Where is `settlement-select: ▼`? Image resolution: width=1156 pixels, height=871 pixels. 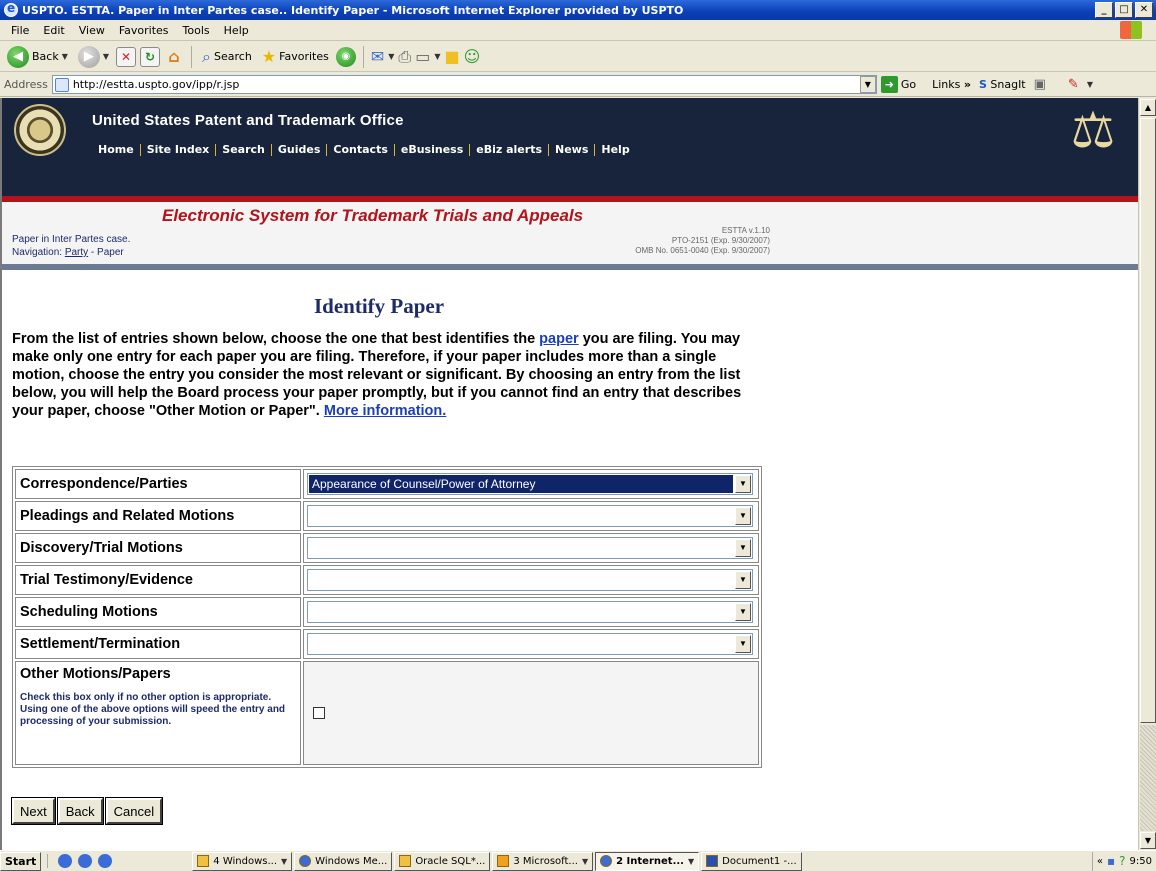
settlement-select: ▼ is located at coordinates (530, 644).